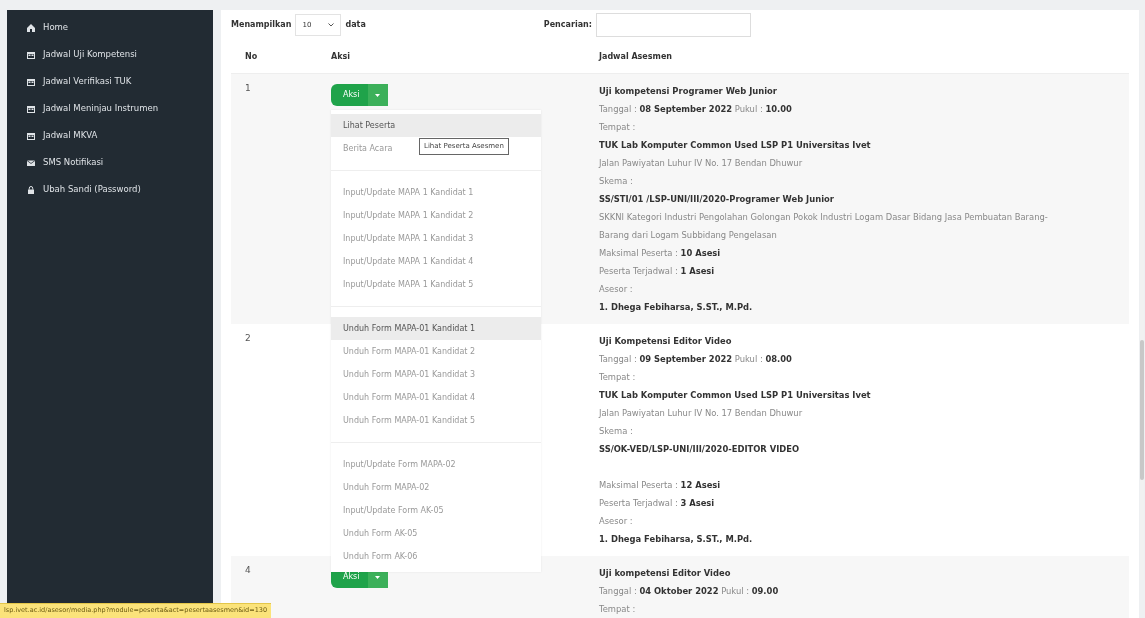  Describe the element at coordinates (355, 25) in the screenshot. I see `show-suffix: data` at that location.